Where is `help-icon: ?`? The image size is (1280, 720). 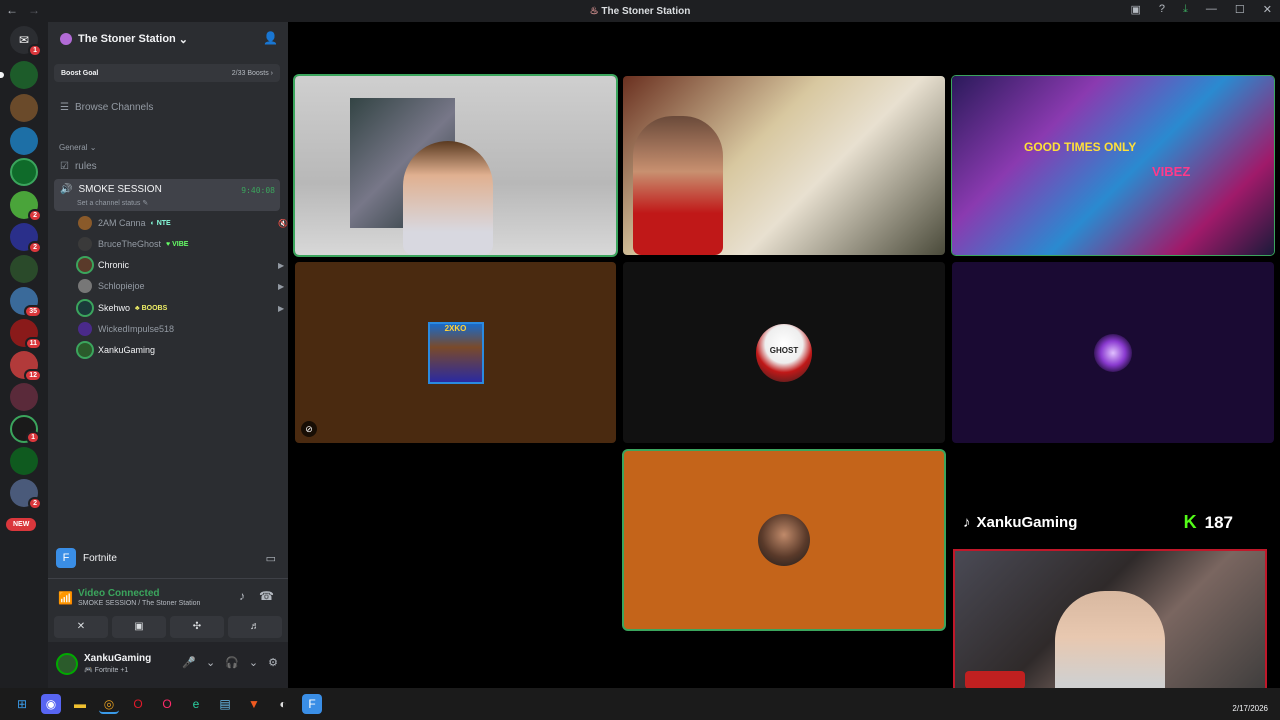 help-icon: ? is located at coordinates (1162, 9).